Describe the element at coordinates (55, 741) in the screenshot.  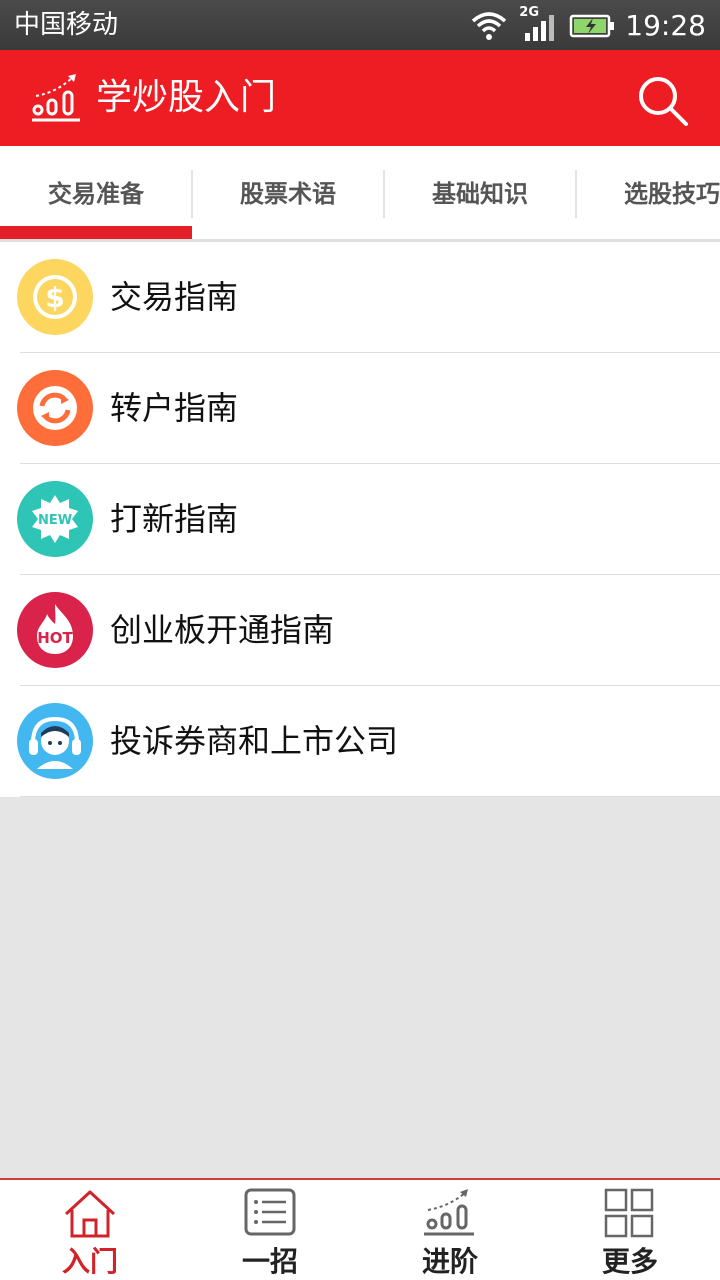
I see `support-agent-icon` at that location.